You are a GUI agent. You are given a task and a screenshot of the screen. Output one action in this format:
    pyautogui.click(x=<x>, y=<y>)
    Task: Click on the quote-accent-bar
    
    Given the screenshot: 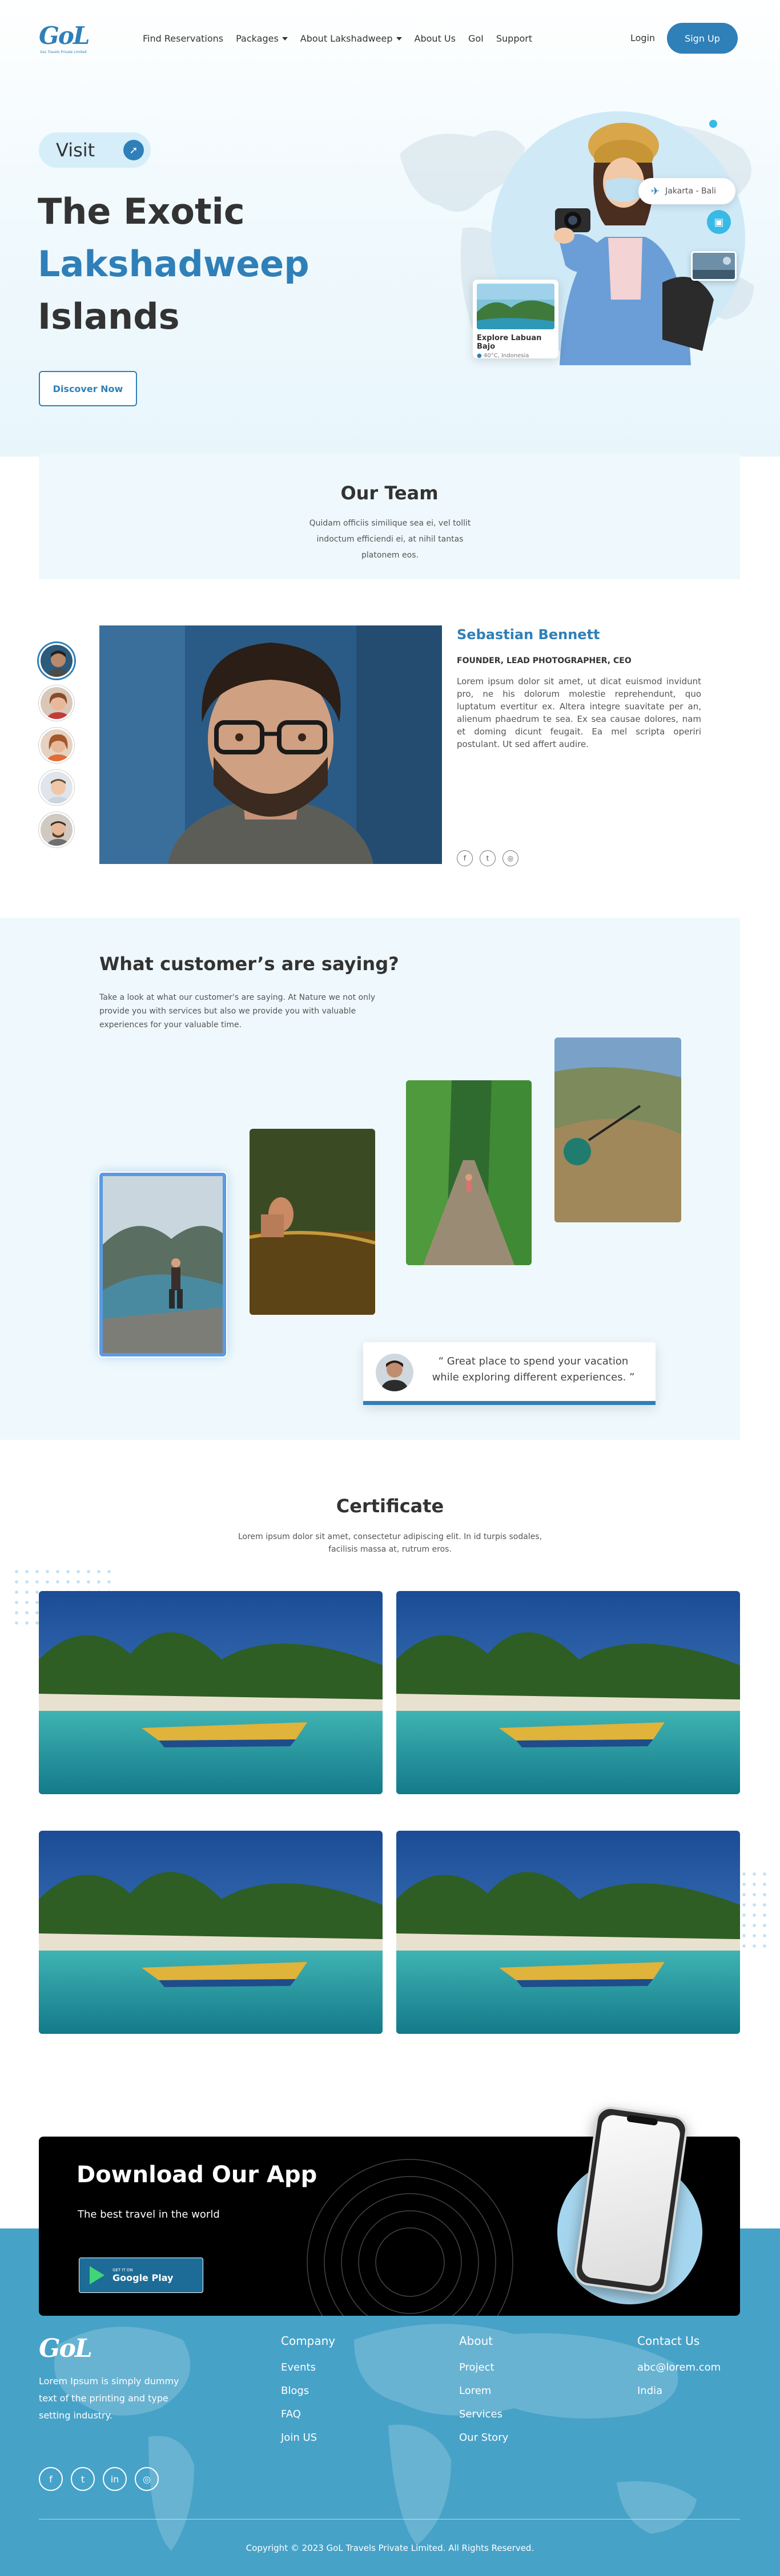 What is the action you would take?
    pyautogui.click(x=509, y=1403)
    